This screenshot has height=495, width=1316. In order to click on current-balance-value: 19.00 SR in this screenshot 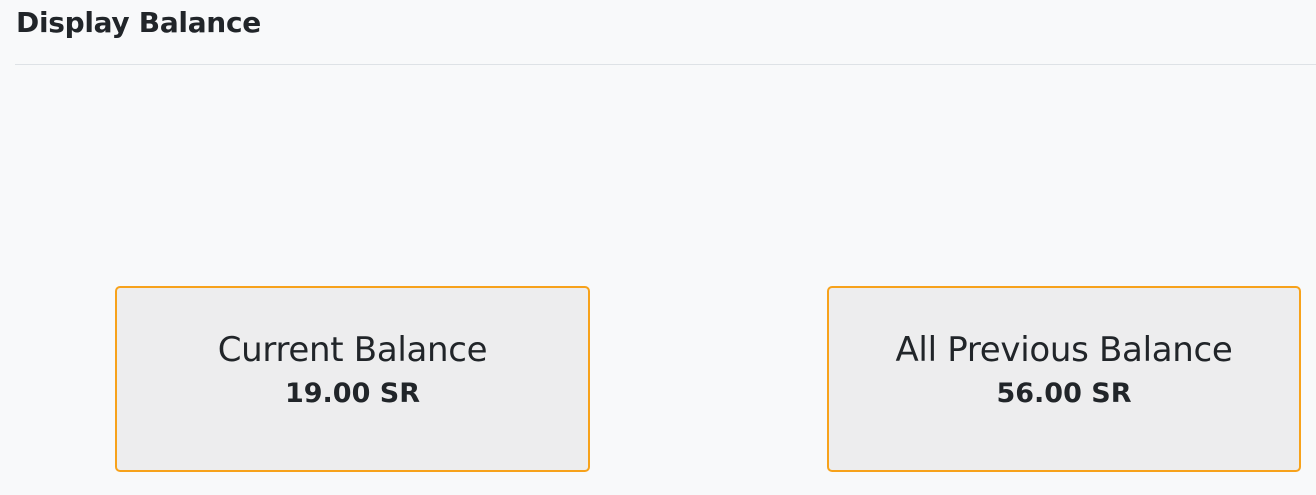, I will do `click(352, 393)`.